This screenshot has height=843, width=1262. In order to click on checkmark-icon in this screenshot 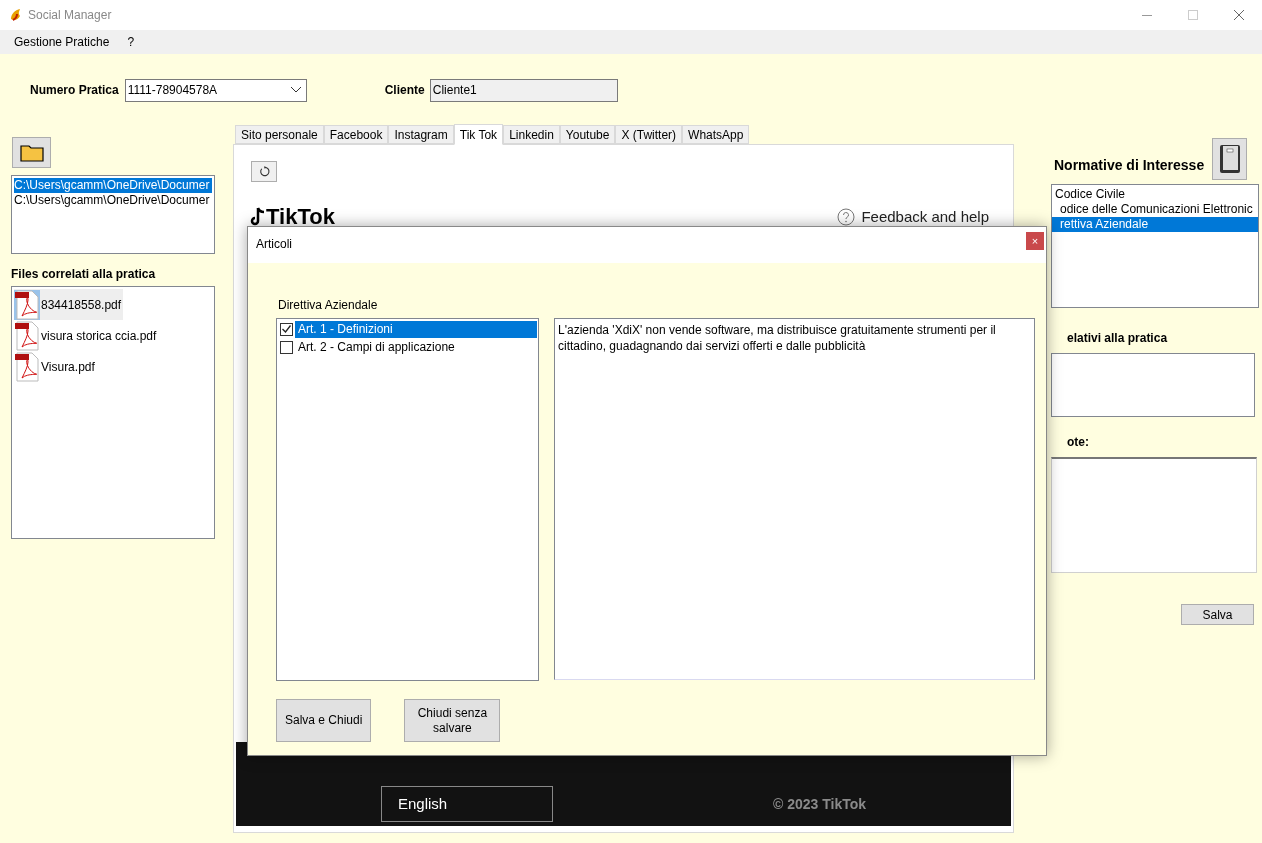, I will do `click(286, 329)`.